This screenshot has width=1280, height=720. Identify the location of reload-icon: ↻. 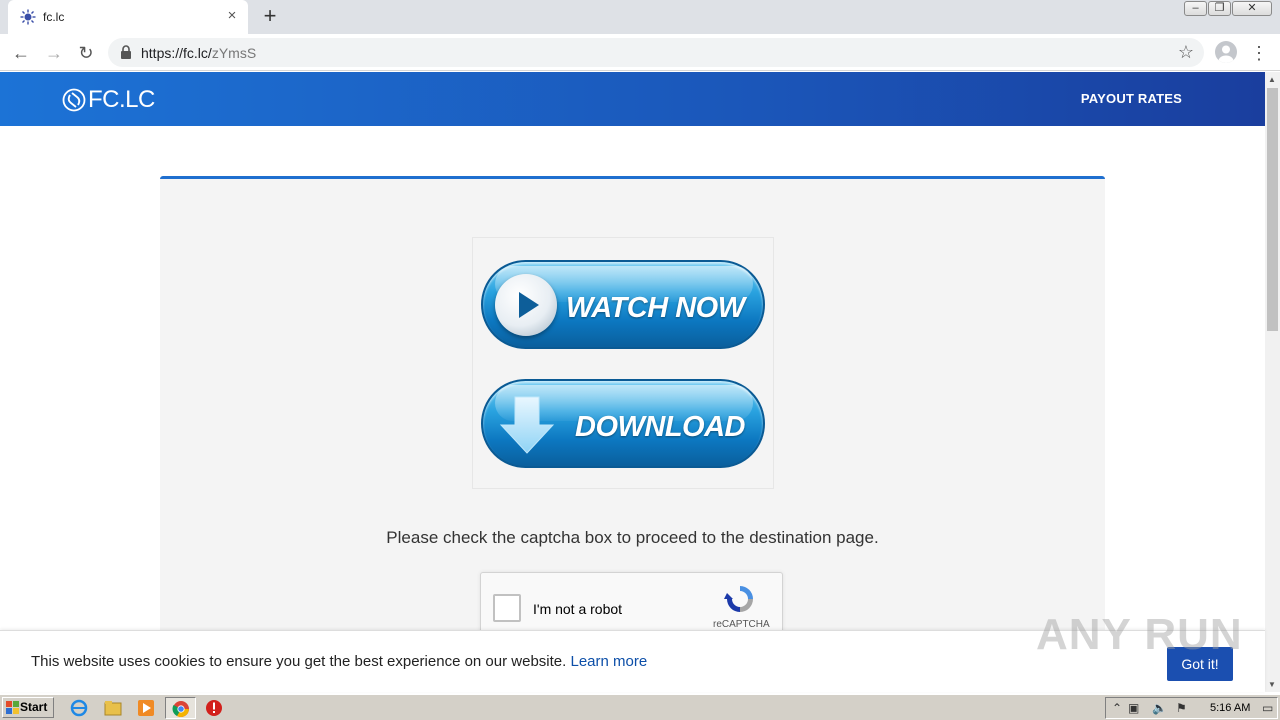
(86, 53).